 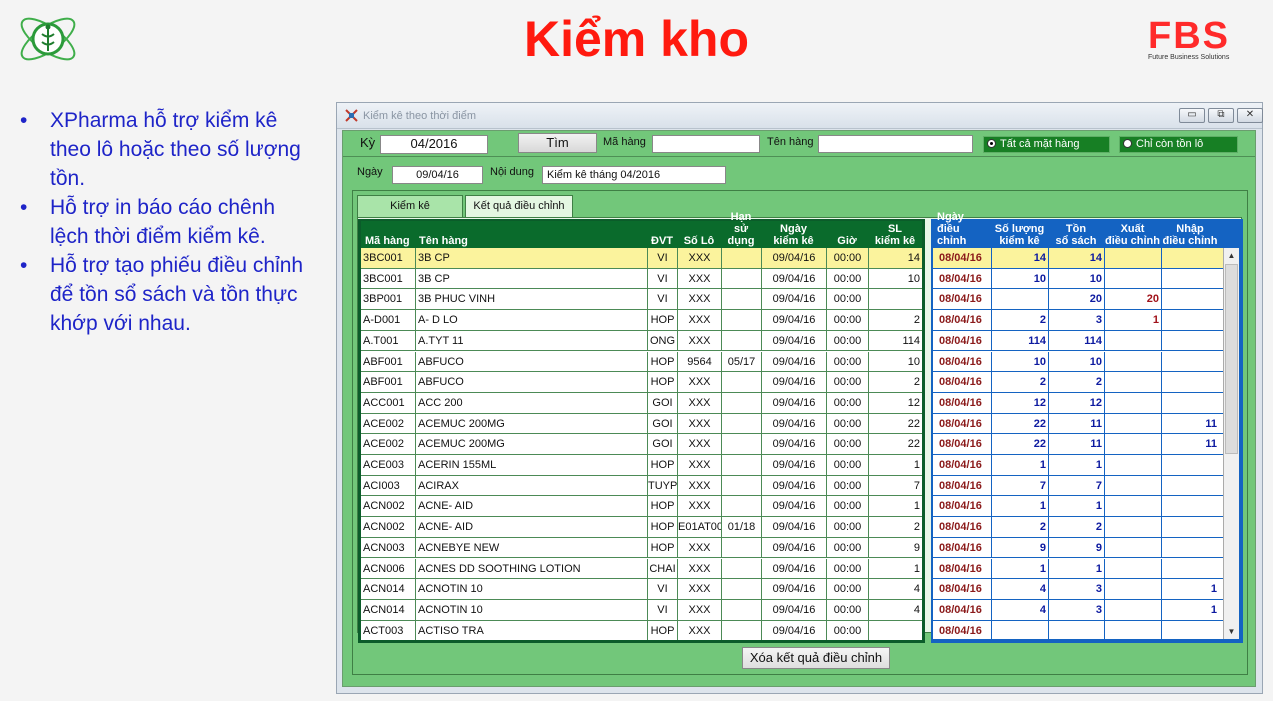 I want to click on cell-ma: ABF001, so click(x=388, y=362).